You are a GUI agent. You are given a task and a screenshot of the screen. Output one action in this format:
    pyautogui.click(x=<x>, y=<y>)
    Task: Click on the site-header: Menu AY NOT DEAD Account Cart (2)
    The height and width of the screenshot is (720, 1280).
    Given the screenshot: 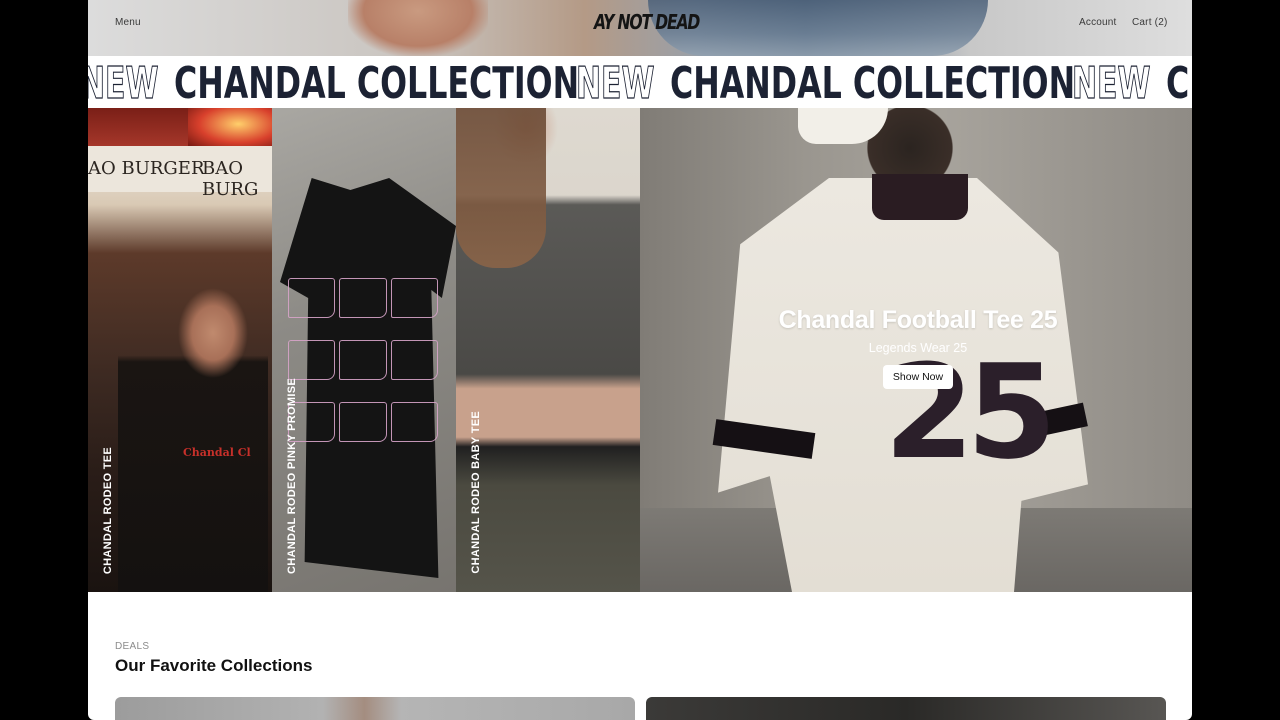 What is the action you would take?
    pyautogui.click(x=640, y=28)
    